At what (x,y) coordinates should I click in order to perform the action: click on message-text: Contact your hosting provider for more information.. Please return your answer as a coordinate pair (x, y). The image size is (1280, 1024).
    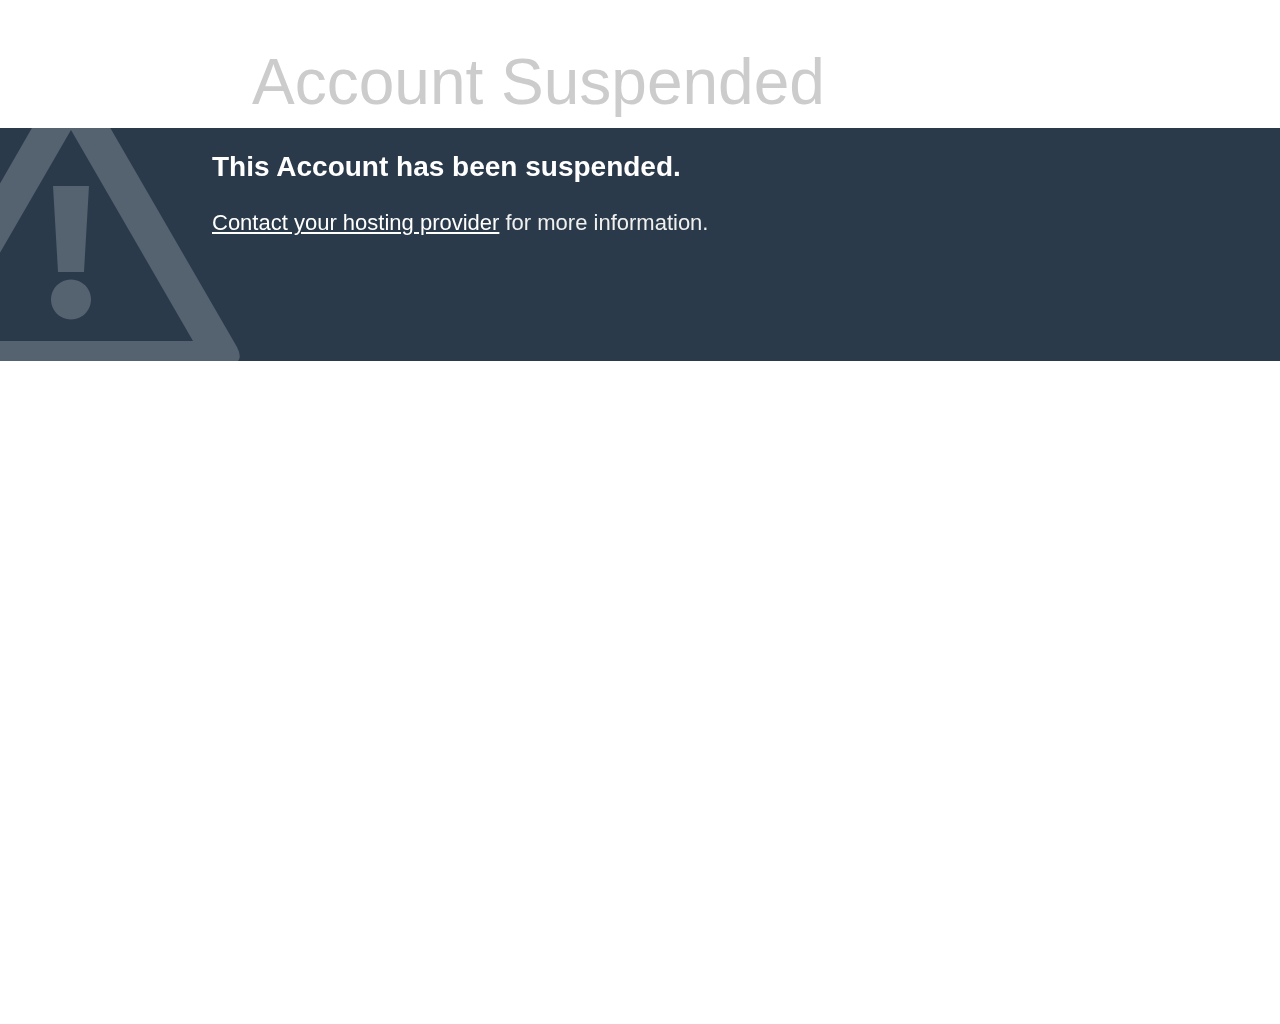
    Looking at the image, I should click on (460, 223).